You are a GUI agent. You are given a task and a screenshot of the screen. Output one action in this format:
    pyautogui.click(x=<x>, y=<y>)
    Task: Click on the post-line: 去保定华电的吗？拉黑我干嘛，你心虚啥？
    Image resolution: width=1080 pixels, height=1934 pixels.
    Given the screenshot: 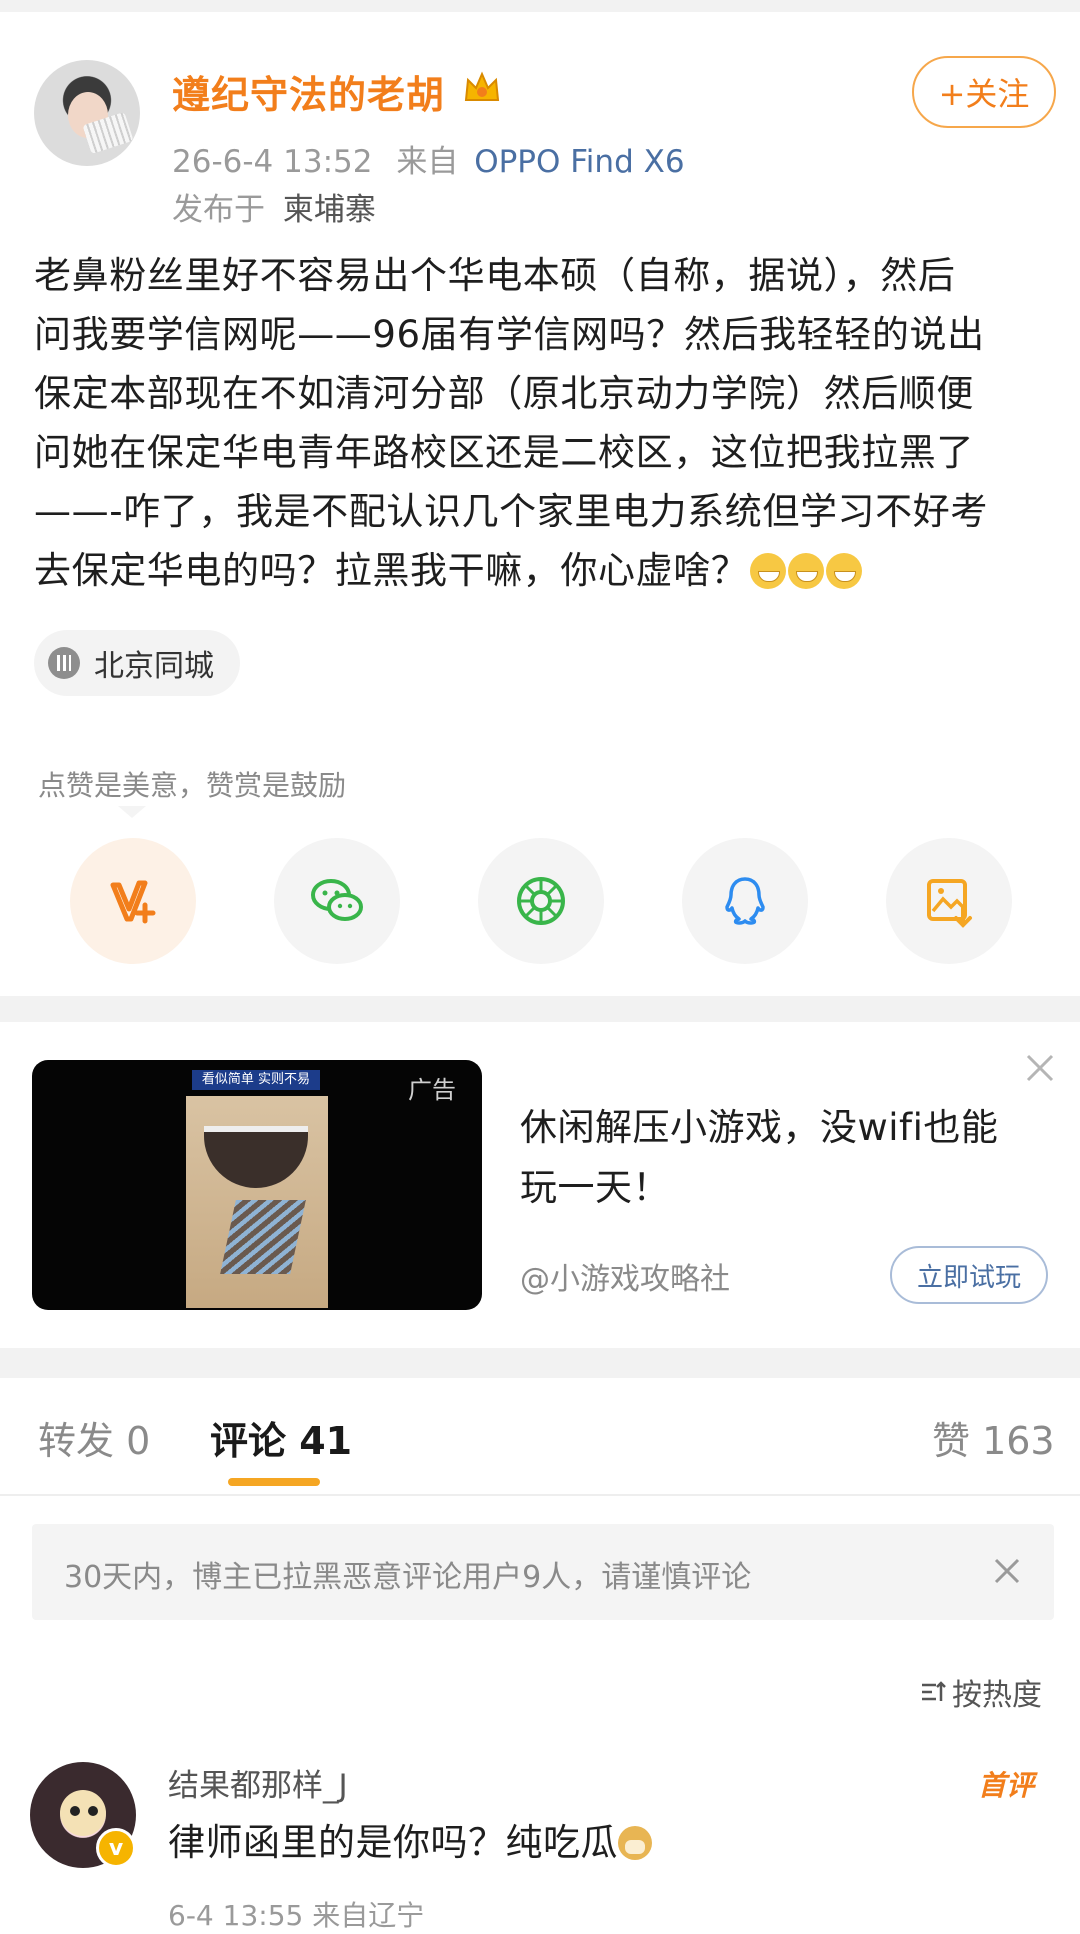 What is the action you would take?
    pyautogui.click(x=391, y=570)
    